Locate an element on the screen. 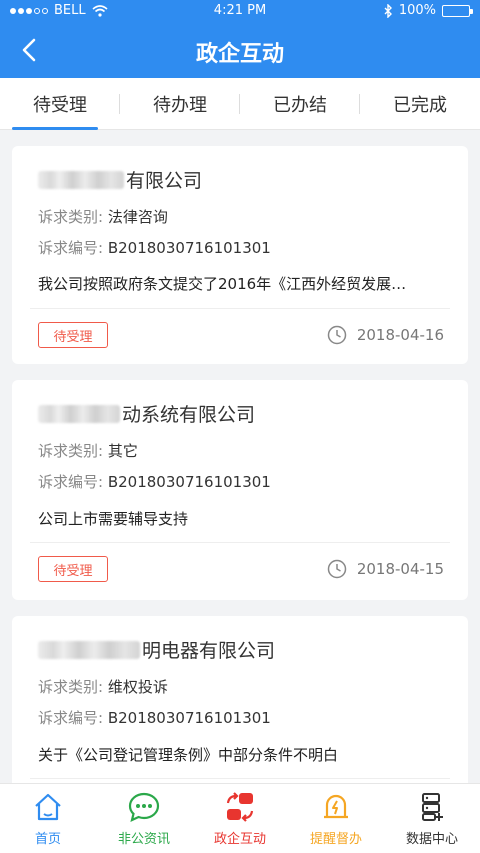 This screenshot has width=480, height=853. date-value: 2018-04-15 is located at coordinates (400, 569).